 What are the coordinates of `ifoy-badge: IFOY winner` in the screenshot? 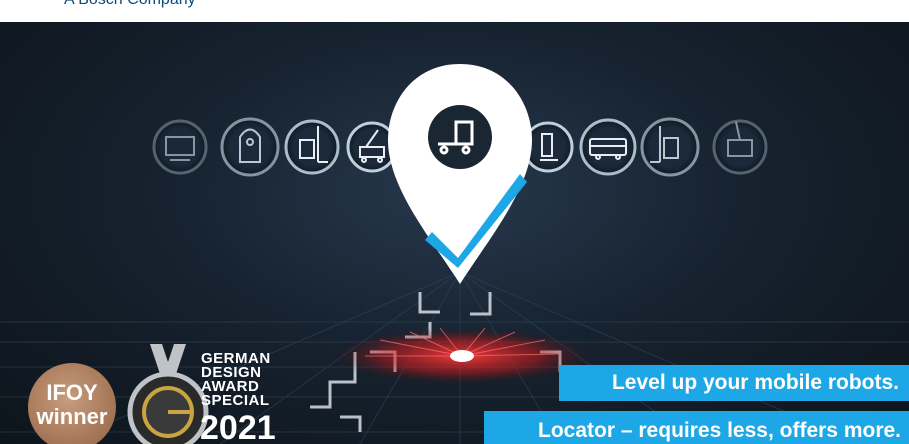 It's located at (72, 403).